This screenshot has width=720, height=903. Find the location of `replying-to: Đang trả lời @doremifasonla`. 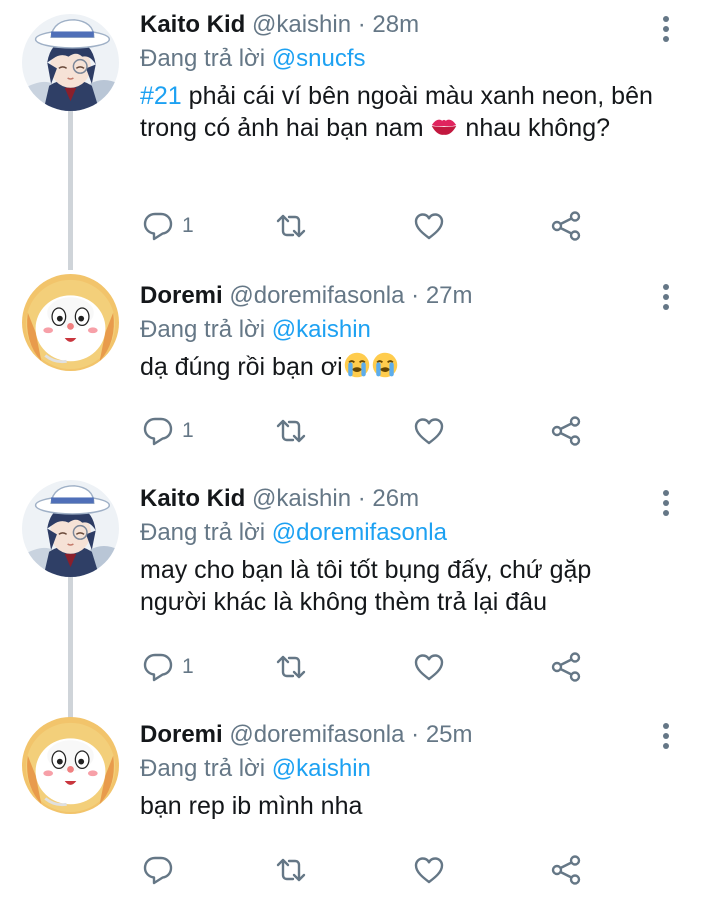

replying-to: Đang trả lời @doremifasonla is located at coordinates (400, 533).